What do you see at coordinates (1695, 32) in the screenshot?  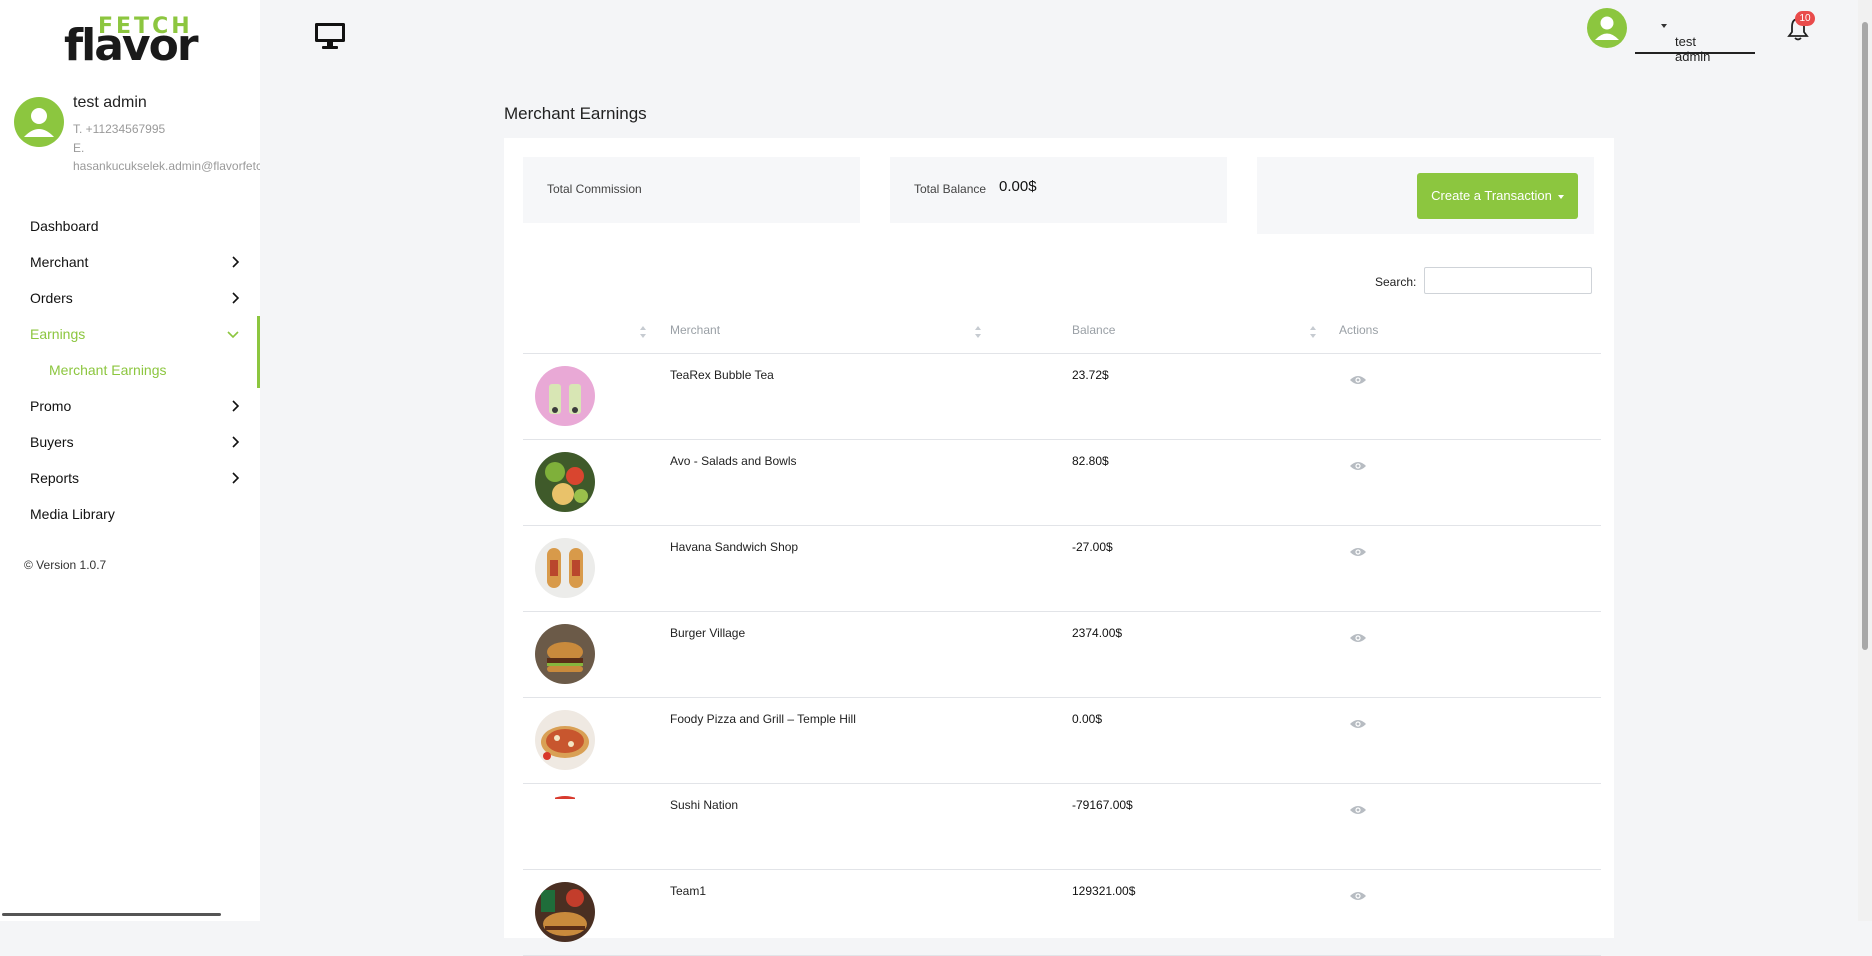 I see `user-menu-dropdown: test admin` at bounding box center [1695, 32].